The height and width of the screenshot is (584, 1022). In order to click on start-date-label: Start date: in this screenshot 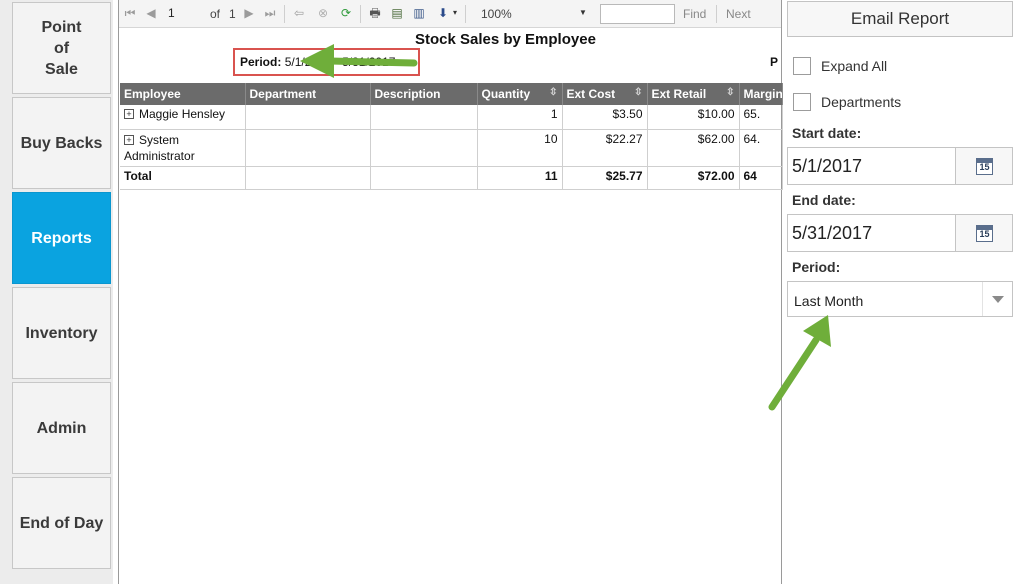, I will do `click(827, 133)`.